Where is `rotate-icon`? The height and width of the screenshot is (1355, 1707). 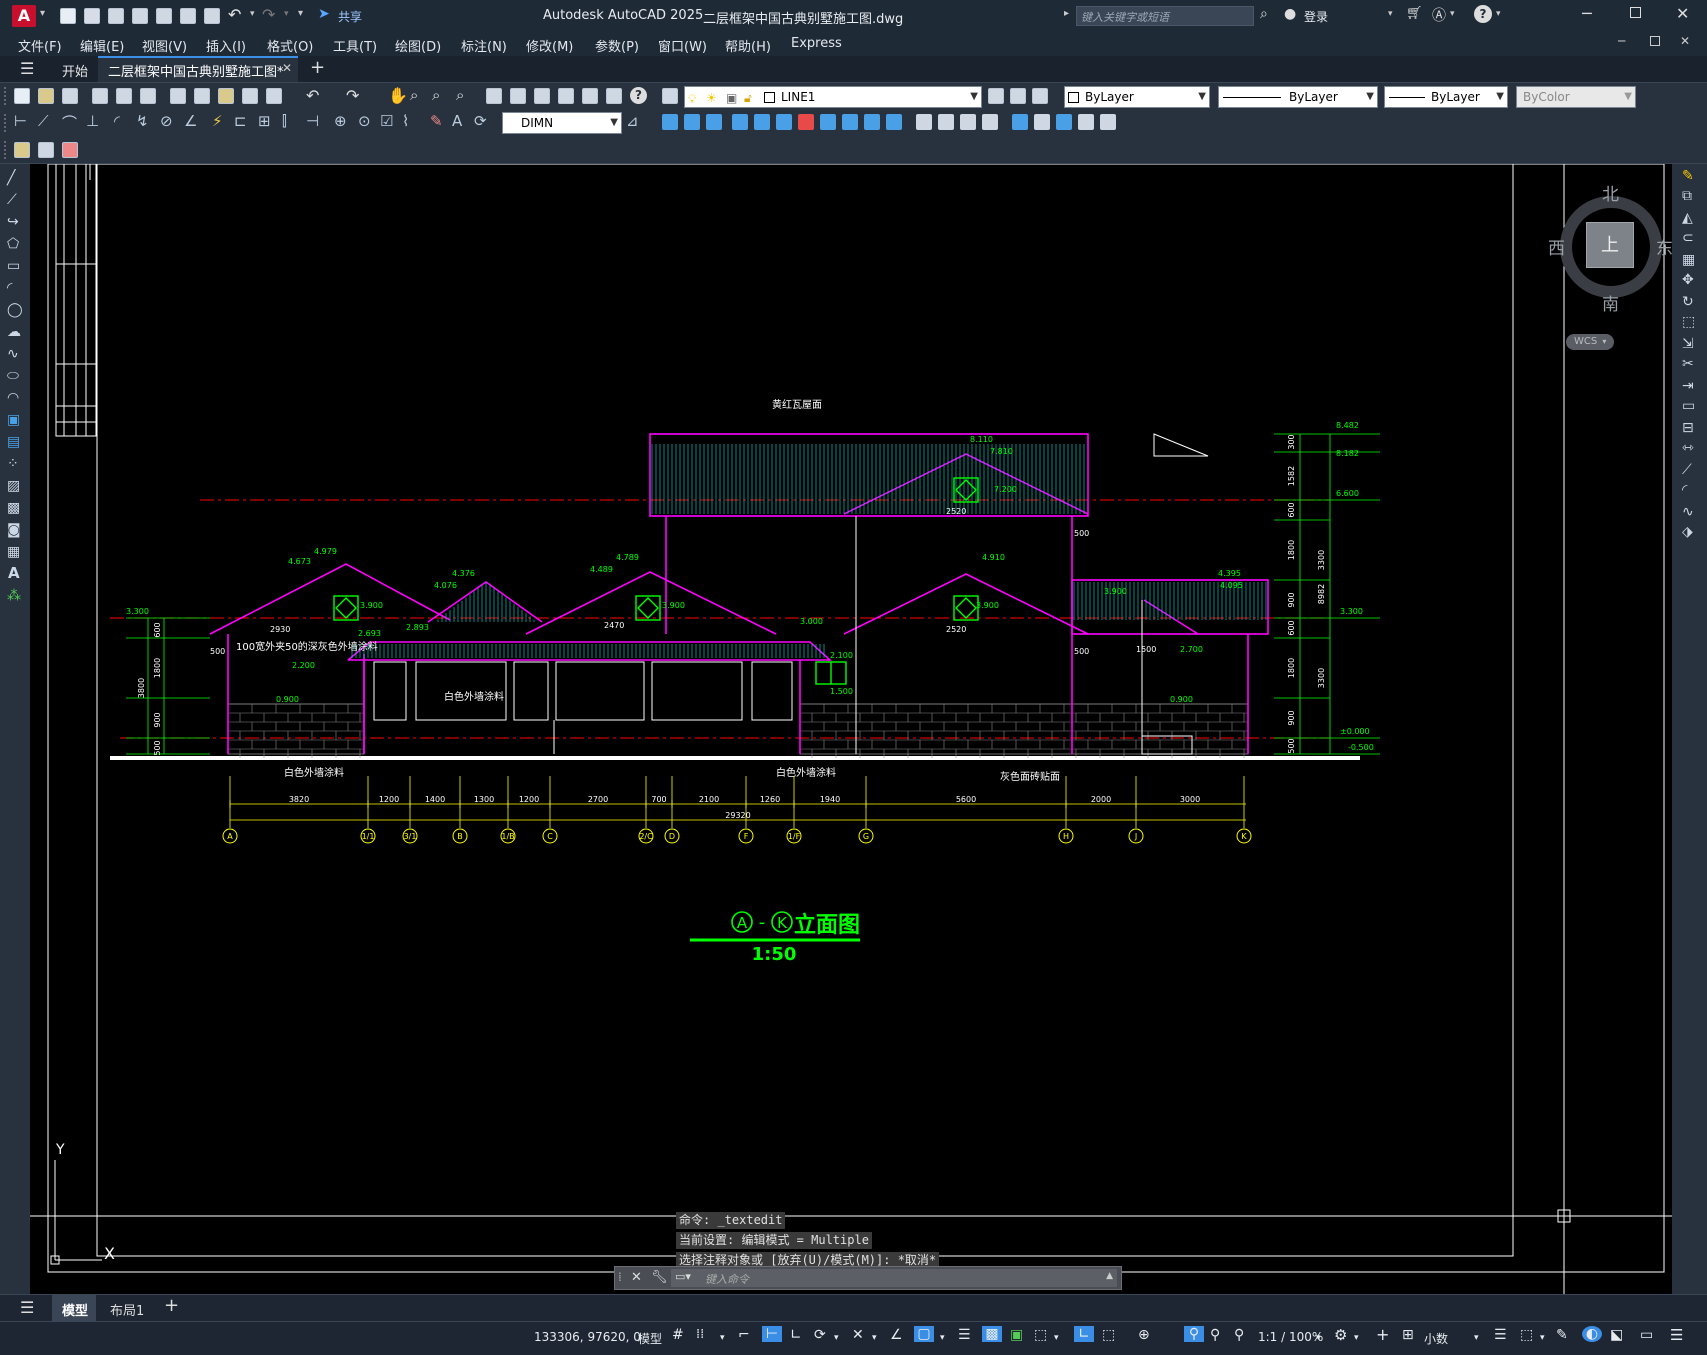 rotate-icon is located at coordinates (784, 122).